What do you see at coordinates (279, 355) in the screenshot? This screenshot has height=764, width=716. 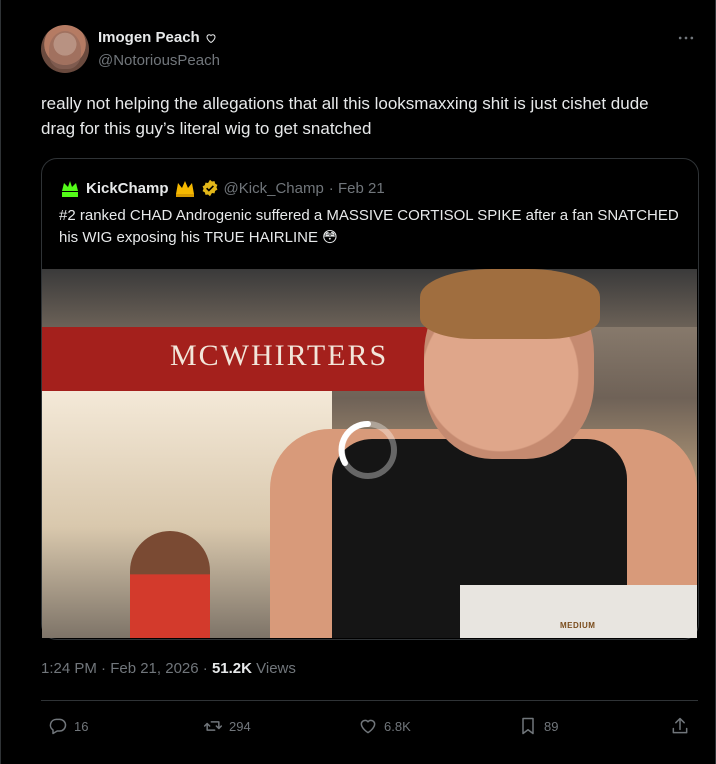 I see `shop-sign-text: MCWHIRTERS` at bounding box center [279, 355].